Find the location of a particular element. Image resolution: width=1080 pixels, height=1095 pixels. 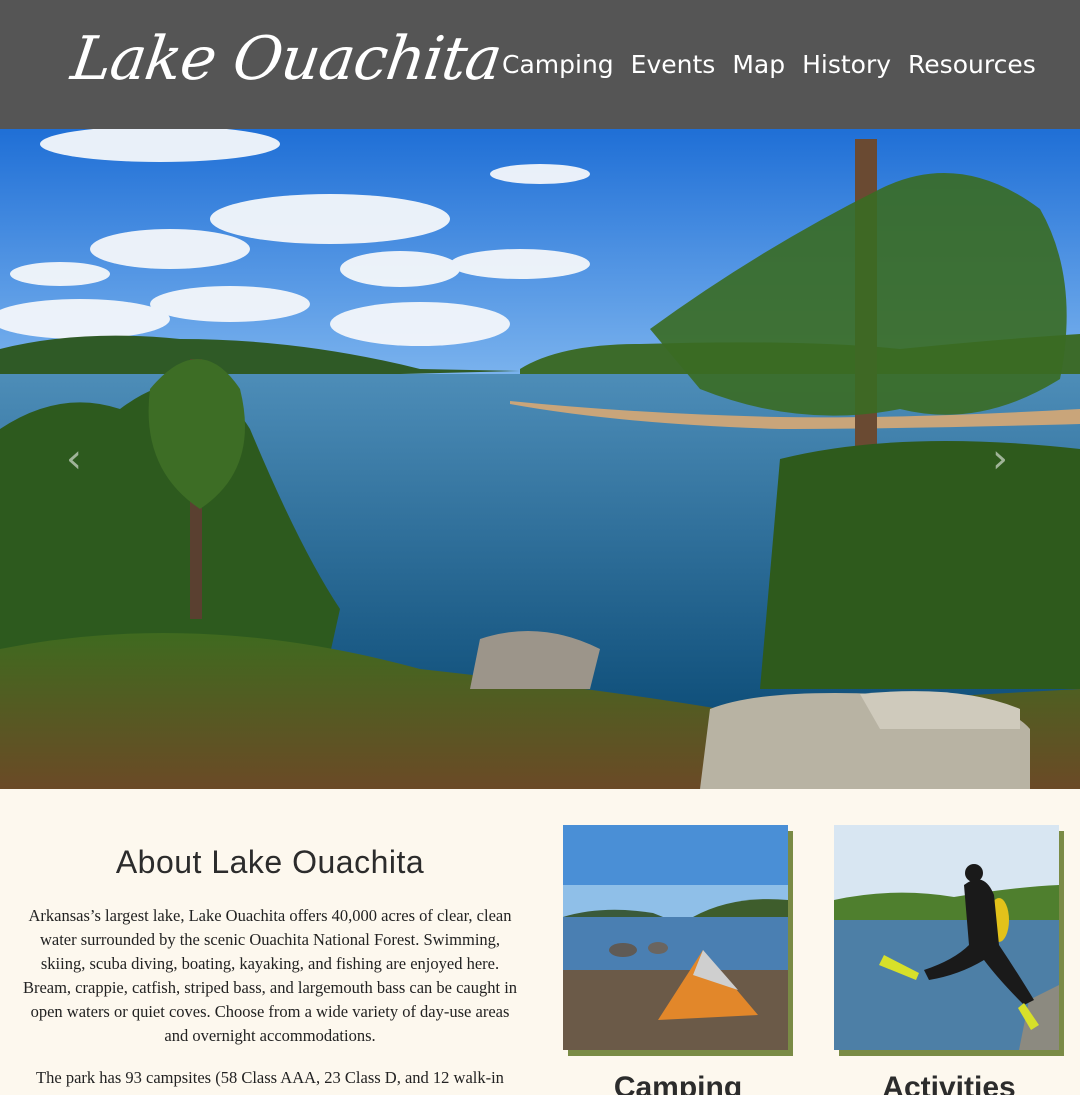

main-nav: Camping Events Map History Resources is located at coordinates (769, 64).